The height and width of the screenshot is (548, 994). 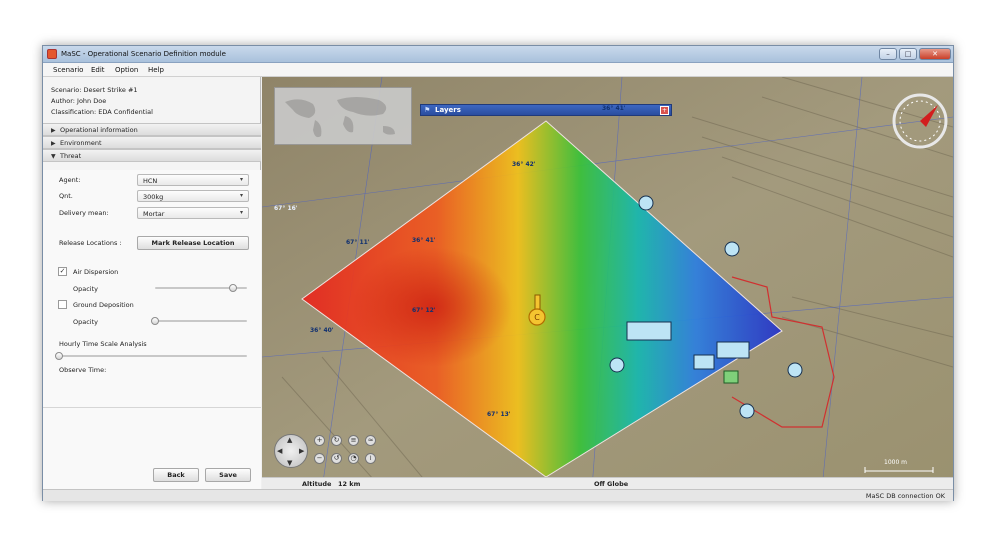 I want to click on section-threat: ▼ Threat, so click(x=152, y=155).